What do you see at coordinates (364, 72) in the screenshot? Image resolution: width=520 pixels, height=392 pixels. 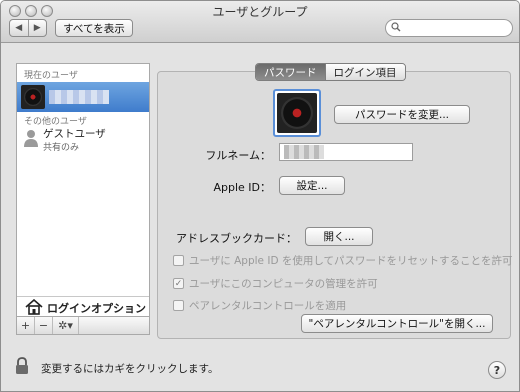 I see `tab-login-items: ログイン項目` at bounding box center [364, 72].